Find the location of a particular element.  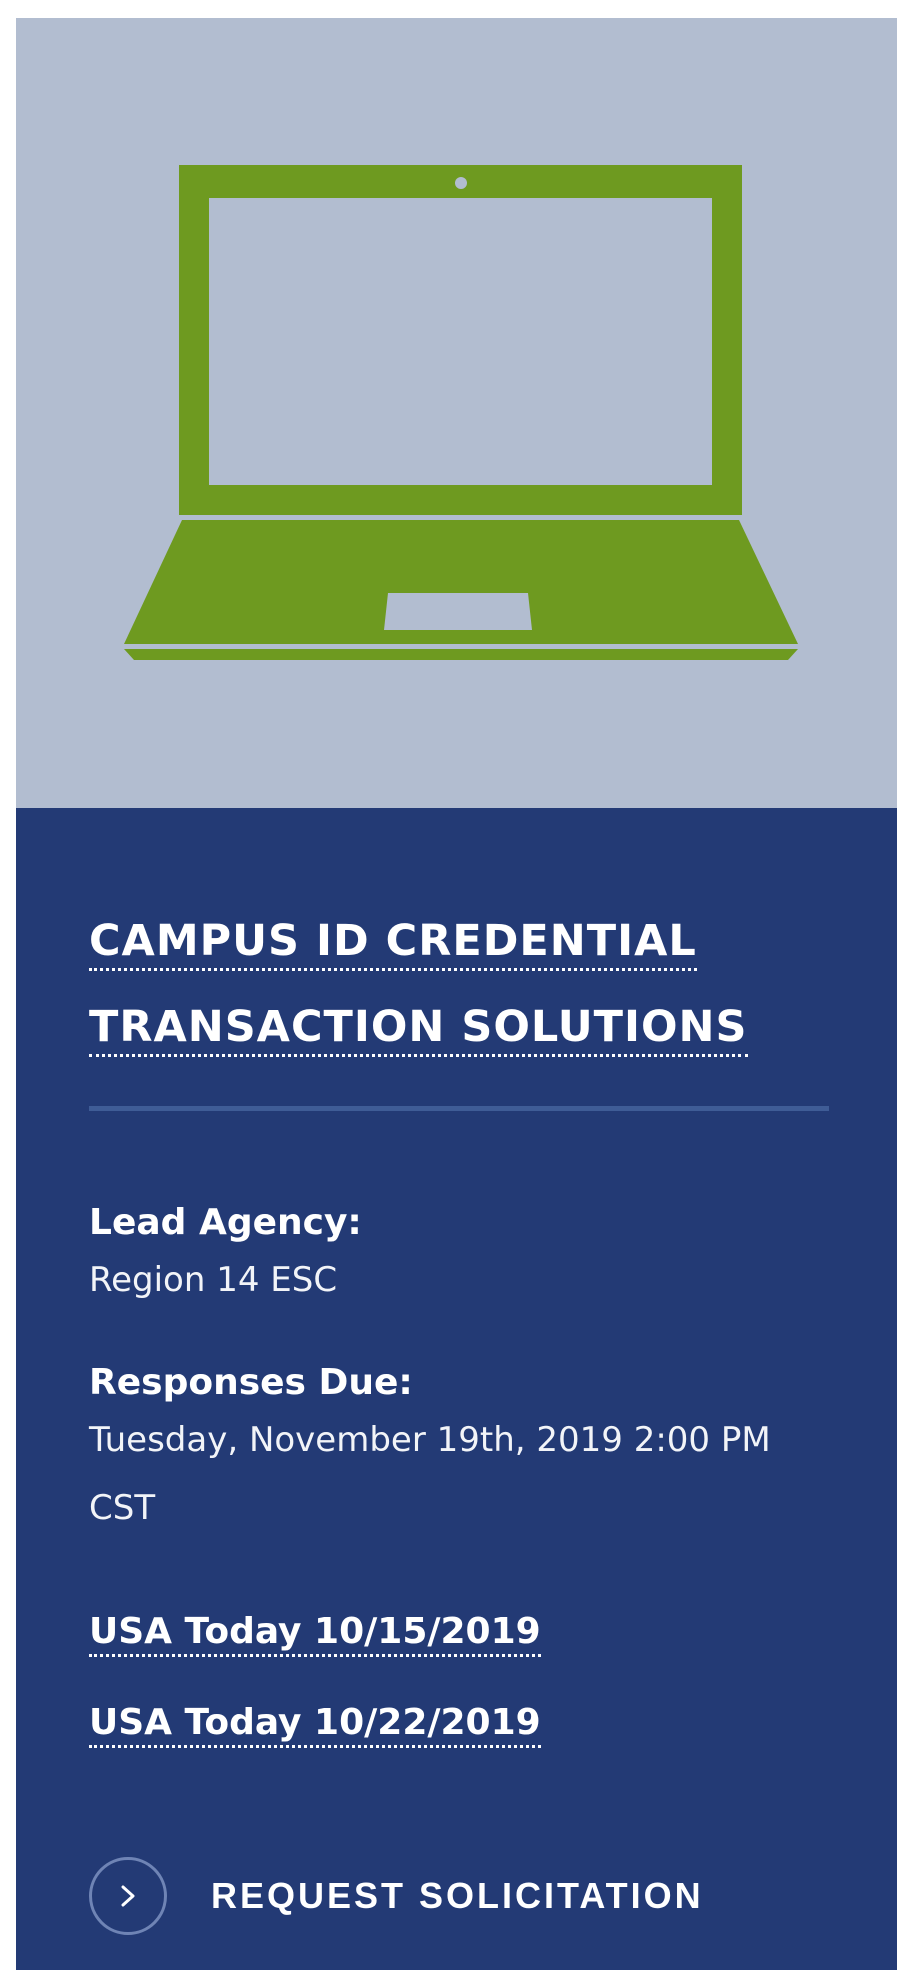

request-solicitation-button: REQUEST SOLICITATION is located at coordinates (396, 1896).